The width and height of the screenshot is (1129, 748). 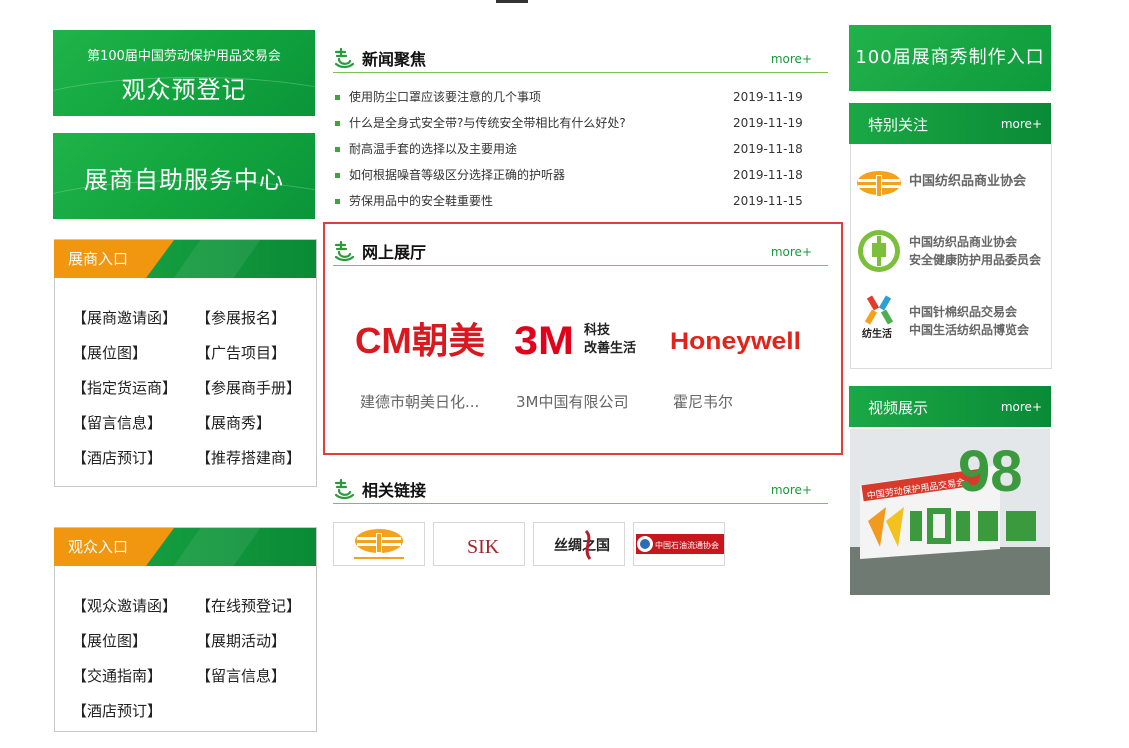 I want to click on related-link-petroleum-association: 中国石油流通协会, so click(x=679, y=544).